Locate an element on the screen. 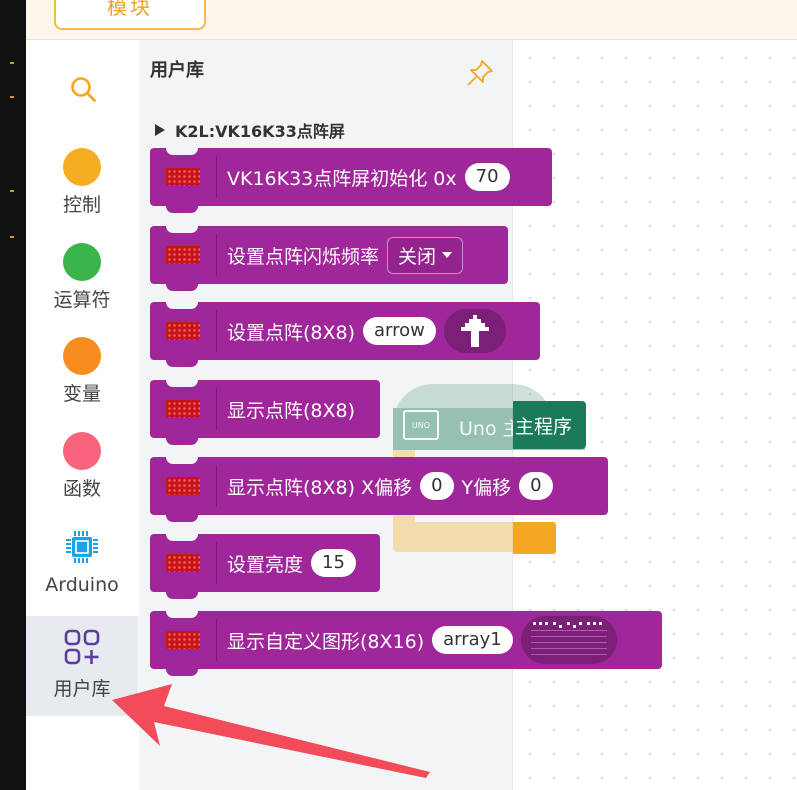 This screenshot has height=790, width=797. block-show-matrix: 显示点阵(8X8) is located at coordinates (265, 412).